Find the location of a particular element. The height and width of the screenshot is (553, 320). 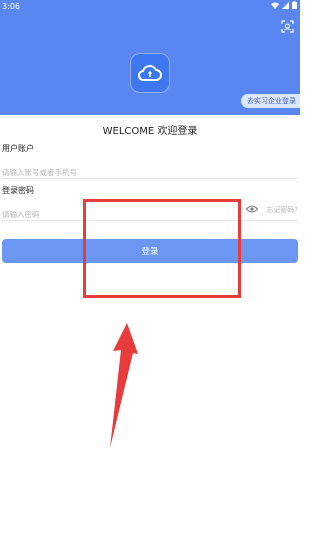

account-label: 用户账户 is located at coordinates (18, 148).